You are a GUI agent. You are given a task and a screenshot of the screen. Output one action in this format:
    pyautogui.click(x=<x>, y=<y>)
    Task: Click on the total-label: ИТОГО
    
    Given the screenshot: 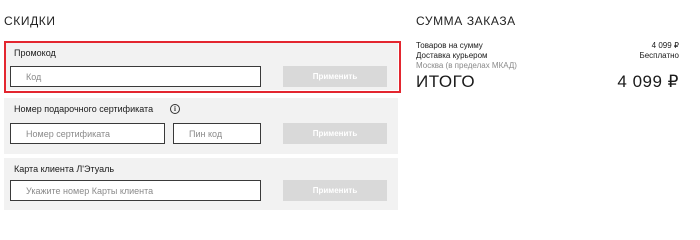 What is the action you would take?
    pyautogui.click(x=446, y=81)
    